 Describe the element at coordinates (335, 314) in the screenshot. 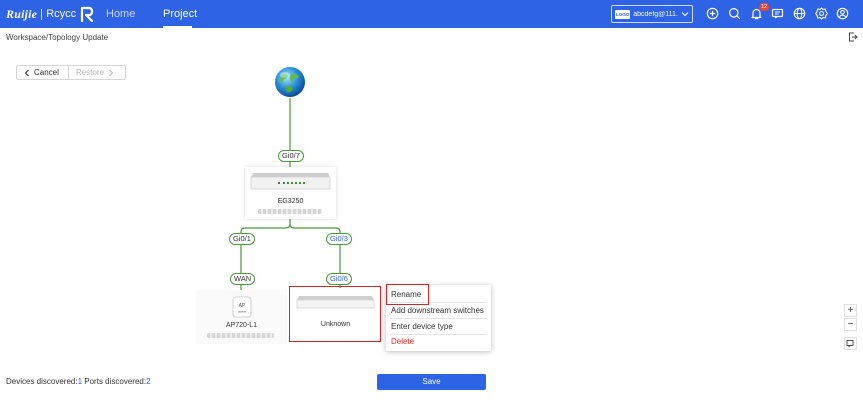

I see `selected-device-highlight` at that location.